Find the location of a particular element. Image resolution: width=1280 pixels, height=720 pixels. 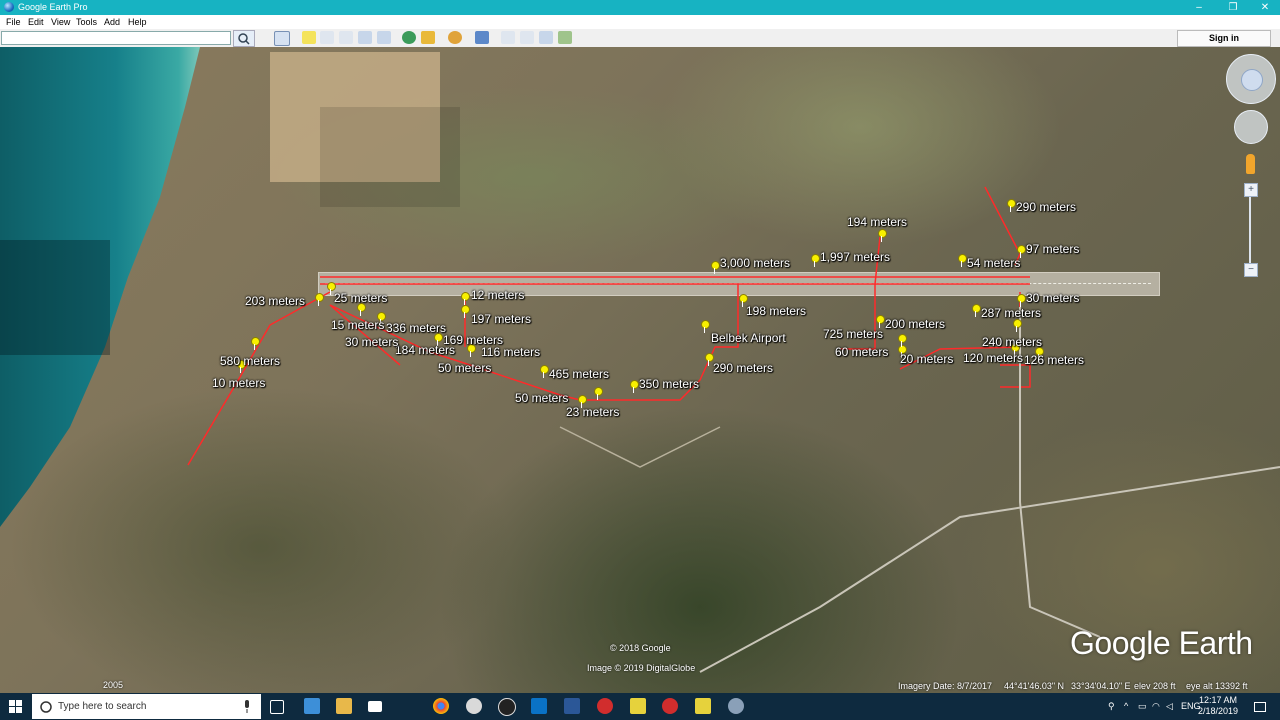

email-icon is located at coordinates (508, 37).